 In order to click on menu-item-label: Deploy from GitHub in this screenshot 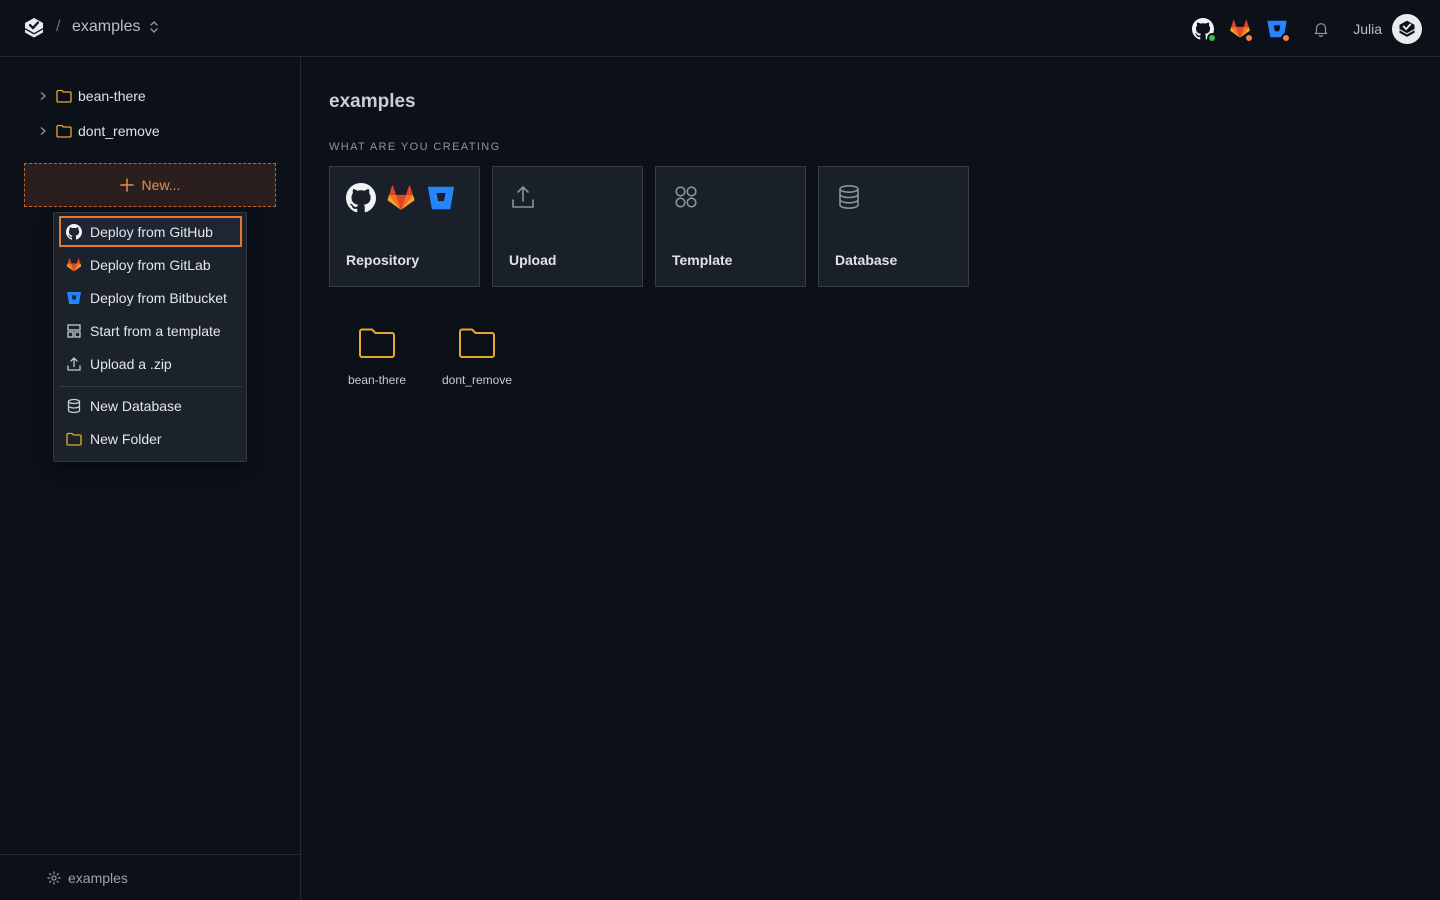, I will do `click(151, 231)`.